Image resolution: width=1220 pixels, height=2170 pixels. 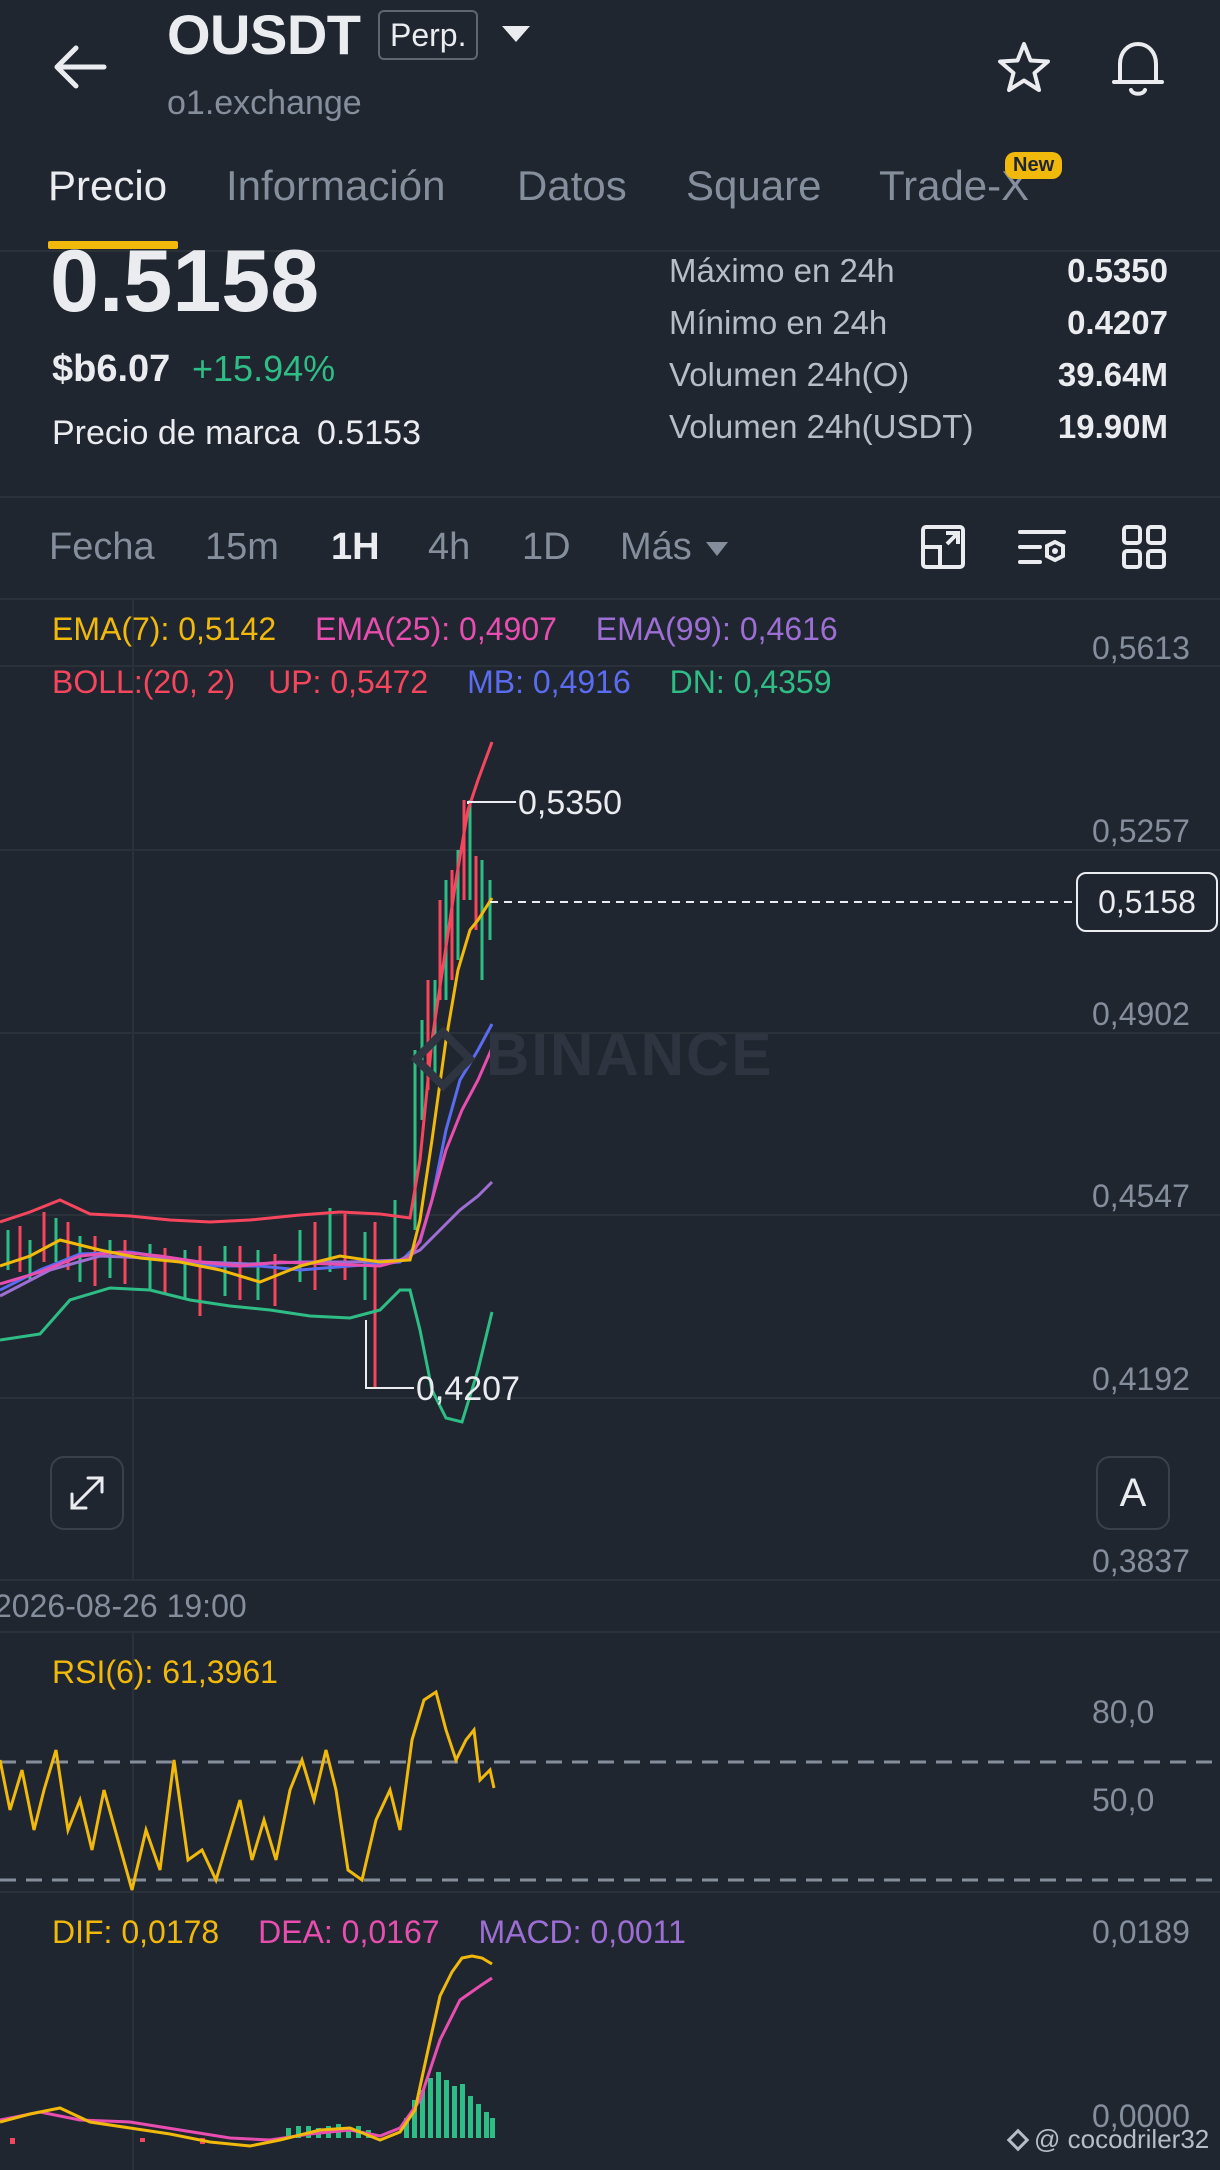 What do you see at coordinates (1133, 1493) in the screenshot?
I see `font-toggle-button: A` at bounding box center [1133, 1493].